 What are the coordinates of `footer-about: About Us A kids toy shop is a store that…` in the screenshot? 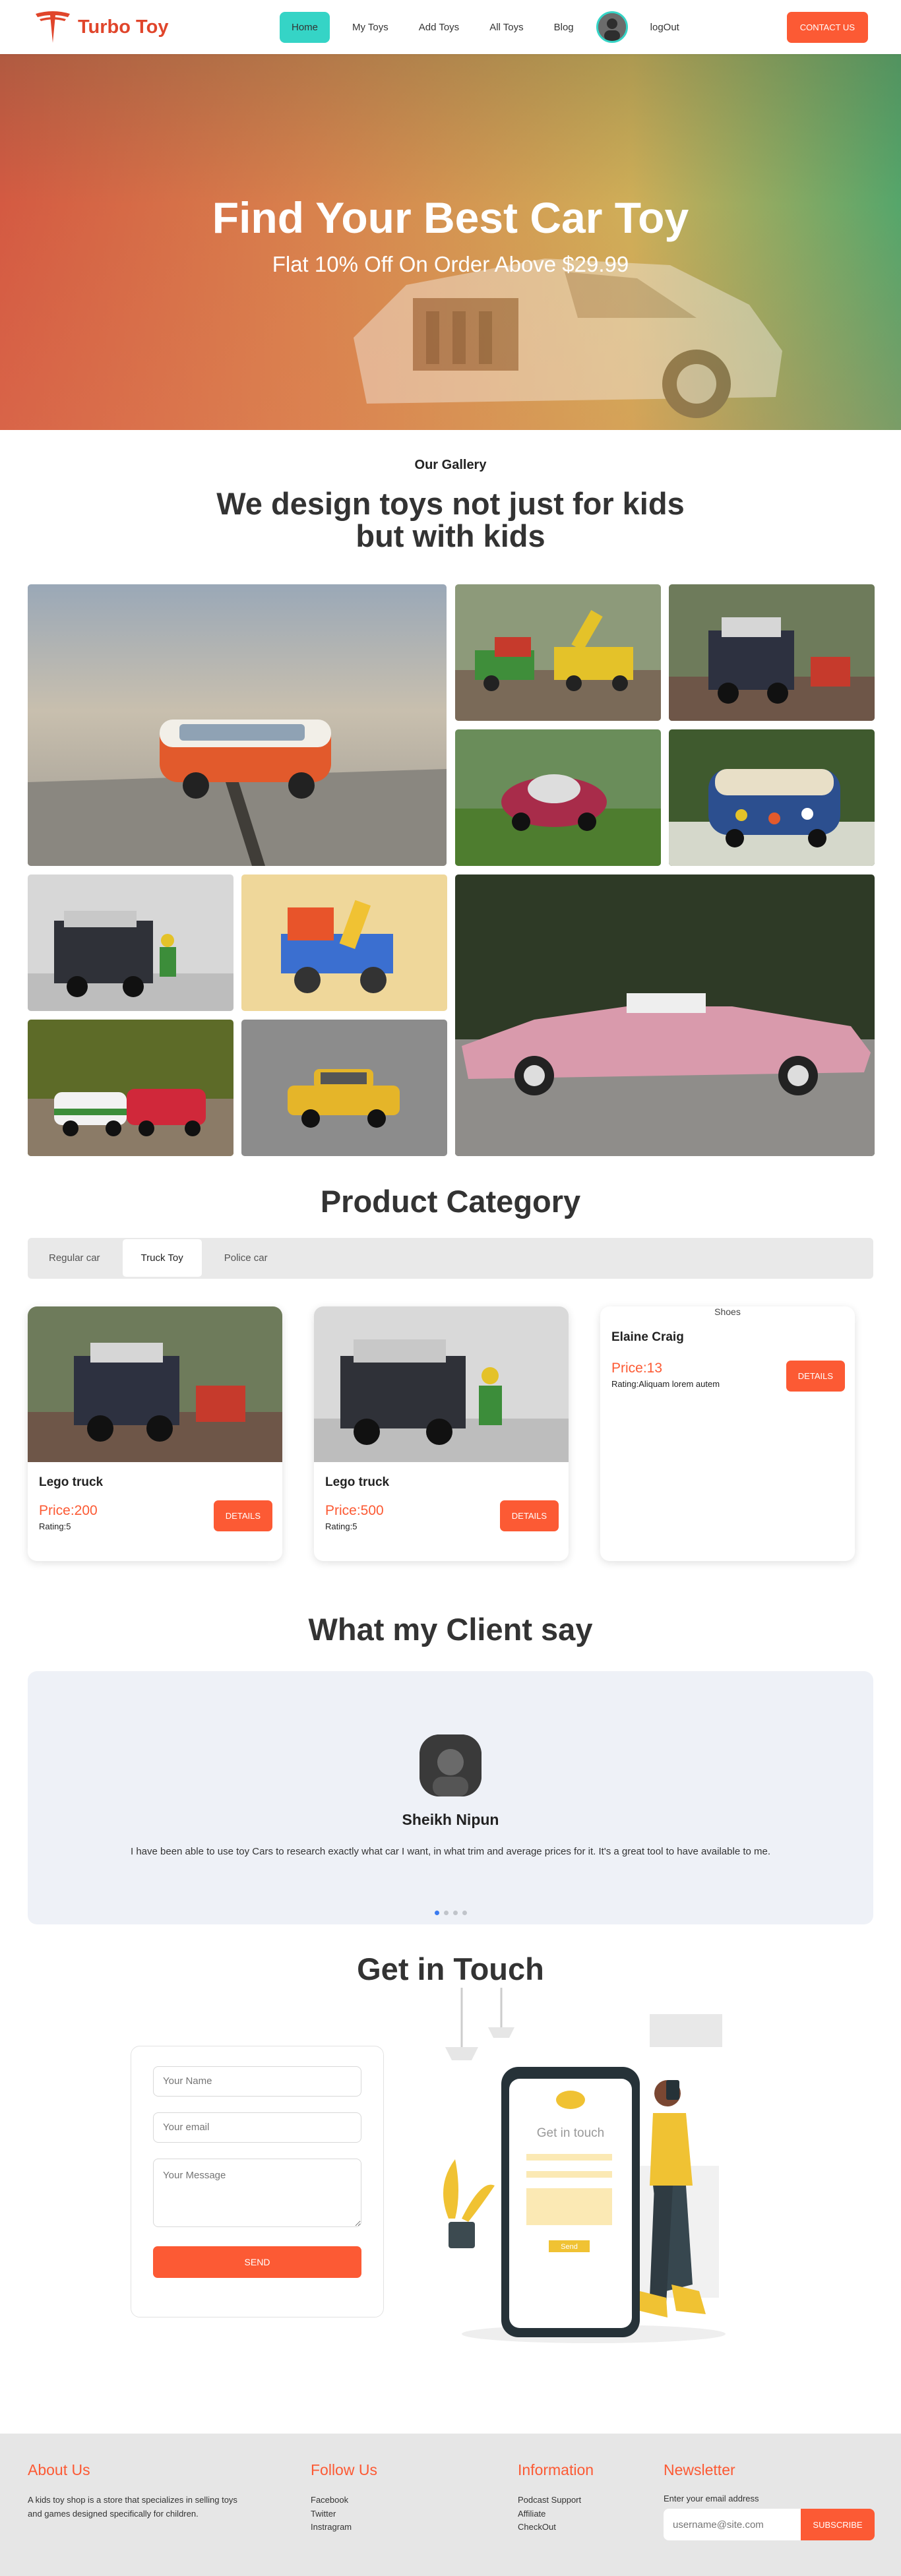 It's located at (133, 2491).